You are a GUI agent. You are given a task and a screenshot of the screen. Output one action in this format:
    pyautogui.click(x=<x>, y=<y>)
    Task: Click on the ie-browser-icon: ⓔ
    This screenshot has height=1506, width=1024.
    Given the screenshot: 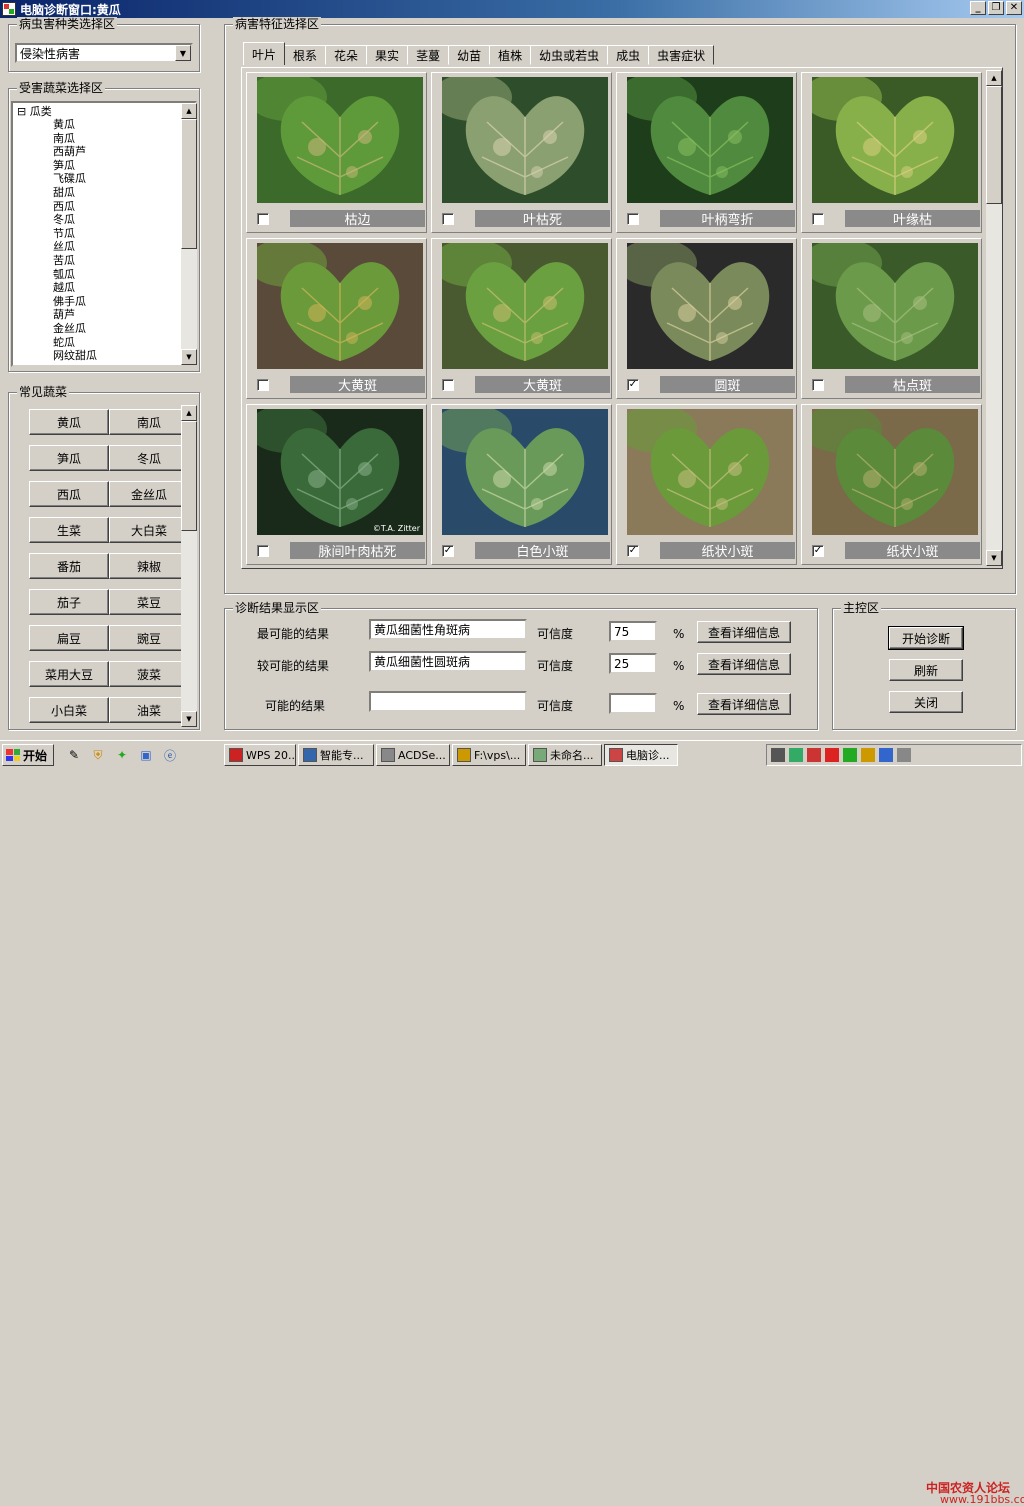 What is the action you would take?
    pyautogui.click(x=170, y=755)
    